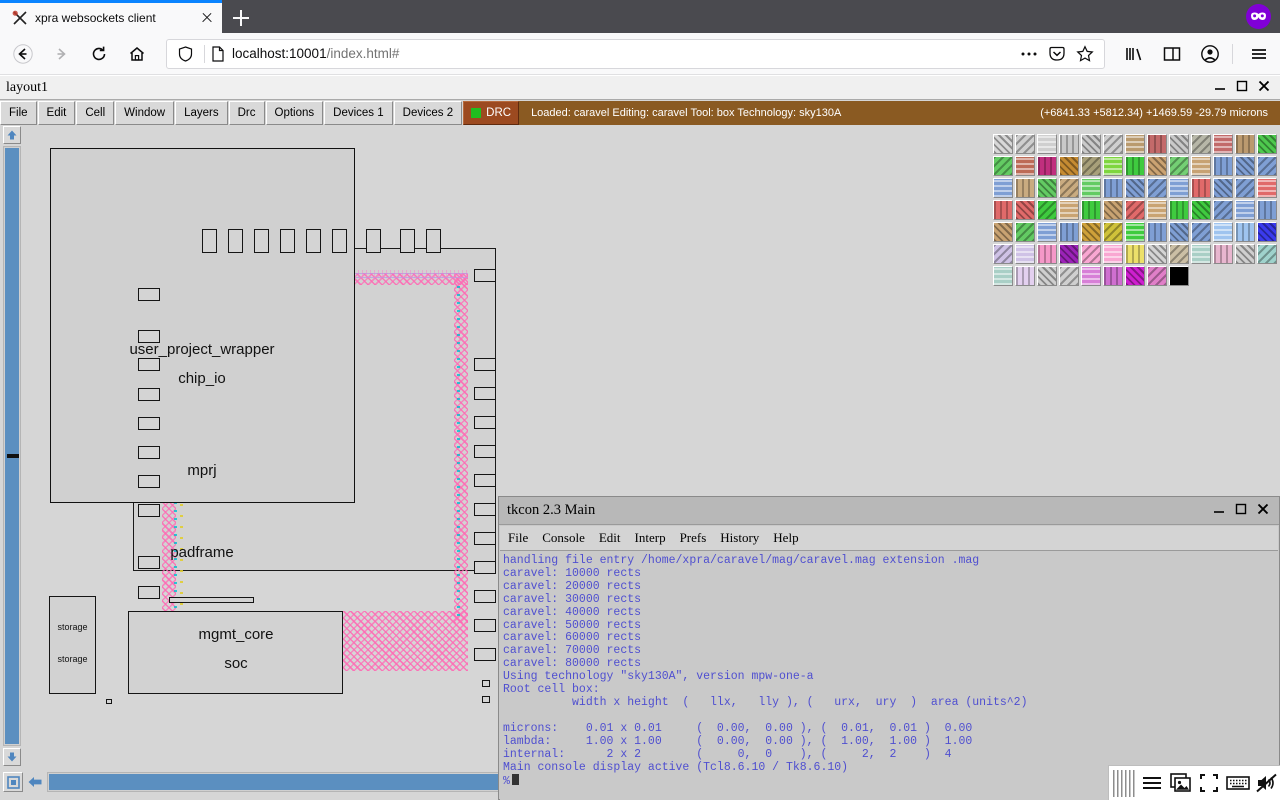 The height and width of the screenshot is (800, 1280). Describe the element at coordinates (1210, 783) in the screenshot. I see `fullscreen-icon` at that location.